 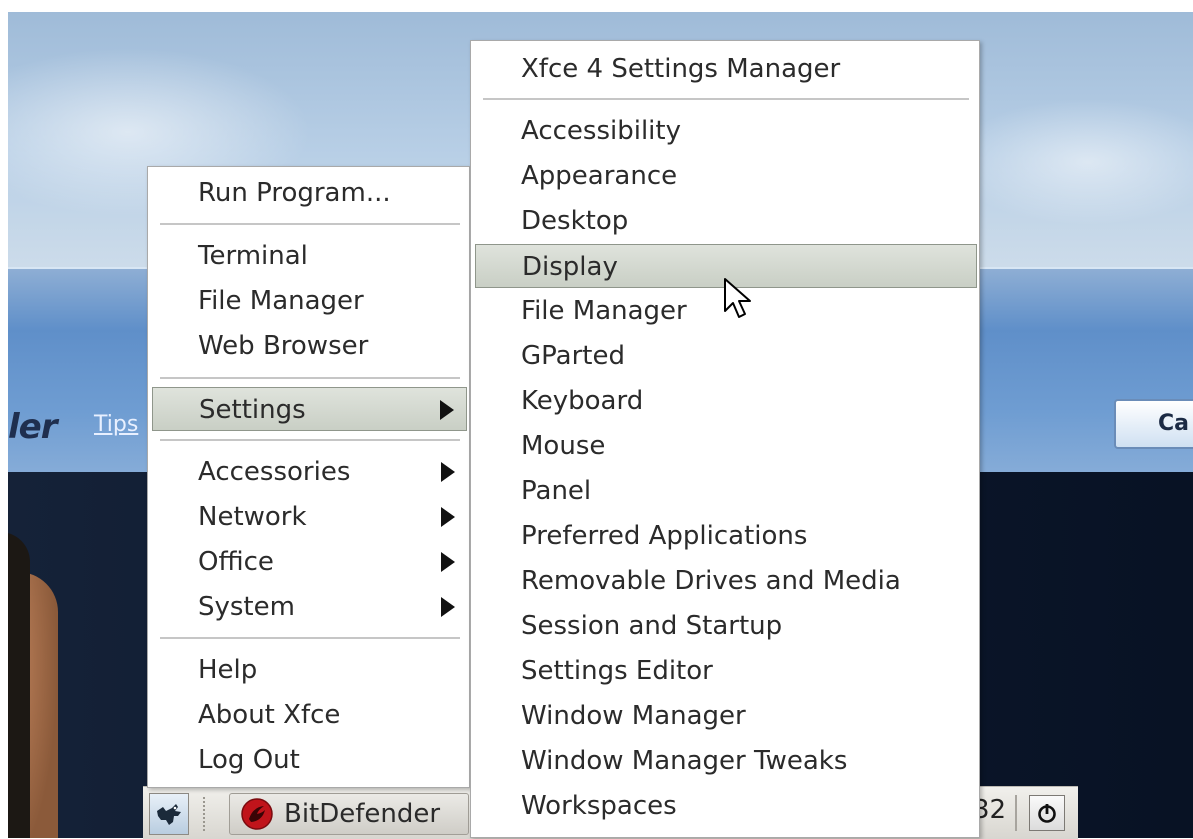 I want to click on menu-item-settings: Settings, so click(x=309, y=409).